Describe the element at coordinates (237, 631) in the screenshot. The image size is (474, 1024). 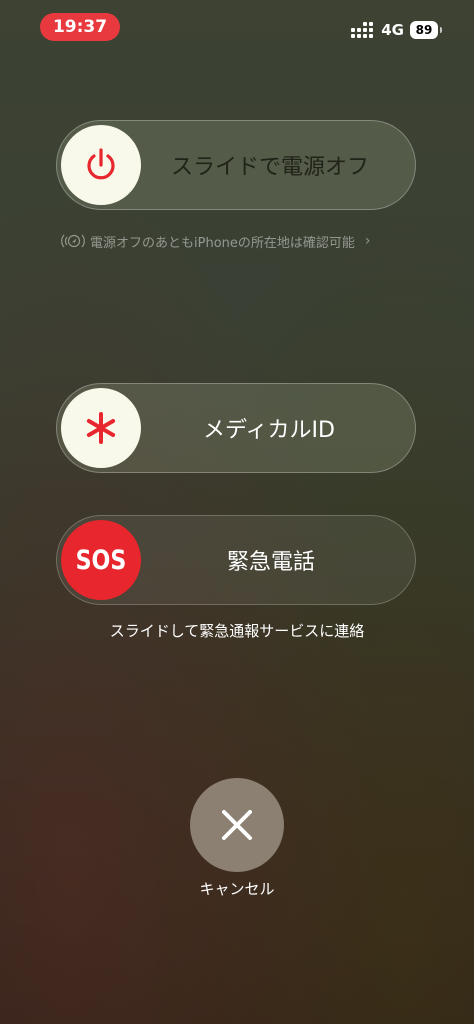
I see `sos-hint-text: スライドして緊急通報サービスに連絡` at that location.